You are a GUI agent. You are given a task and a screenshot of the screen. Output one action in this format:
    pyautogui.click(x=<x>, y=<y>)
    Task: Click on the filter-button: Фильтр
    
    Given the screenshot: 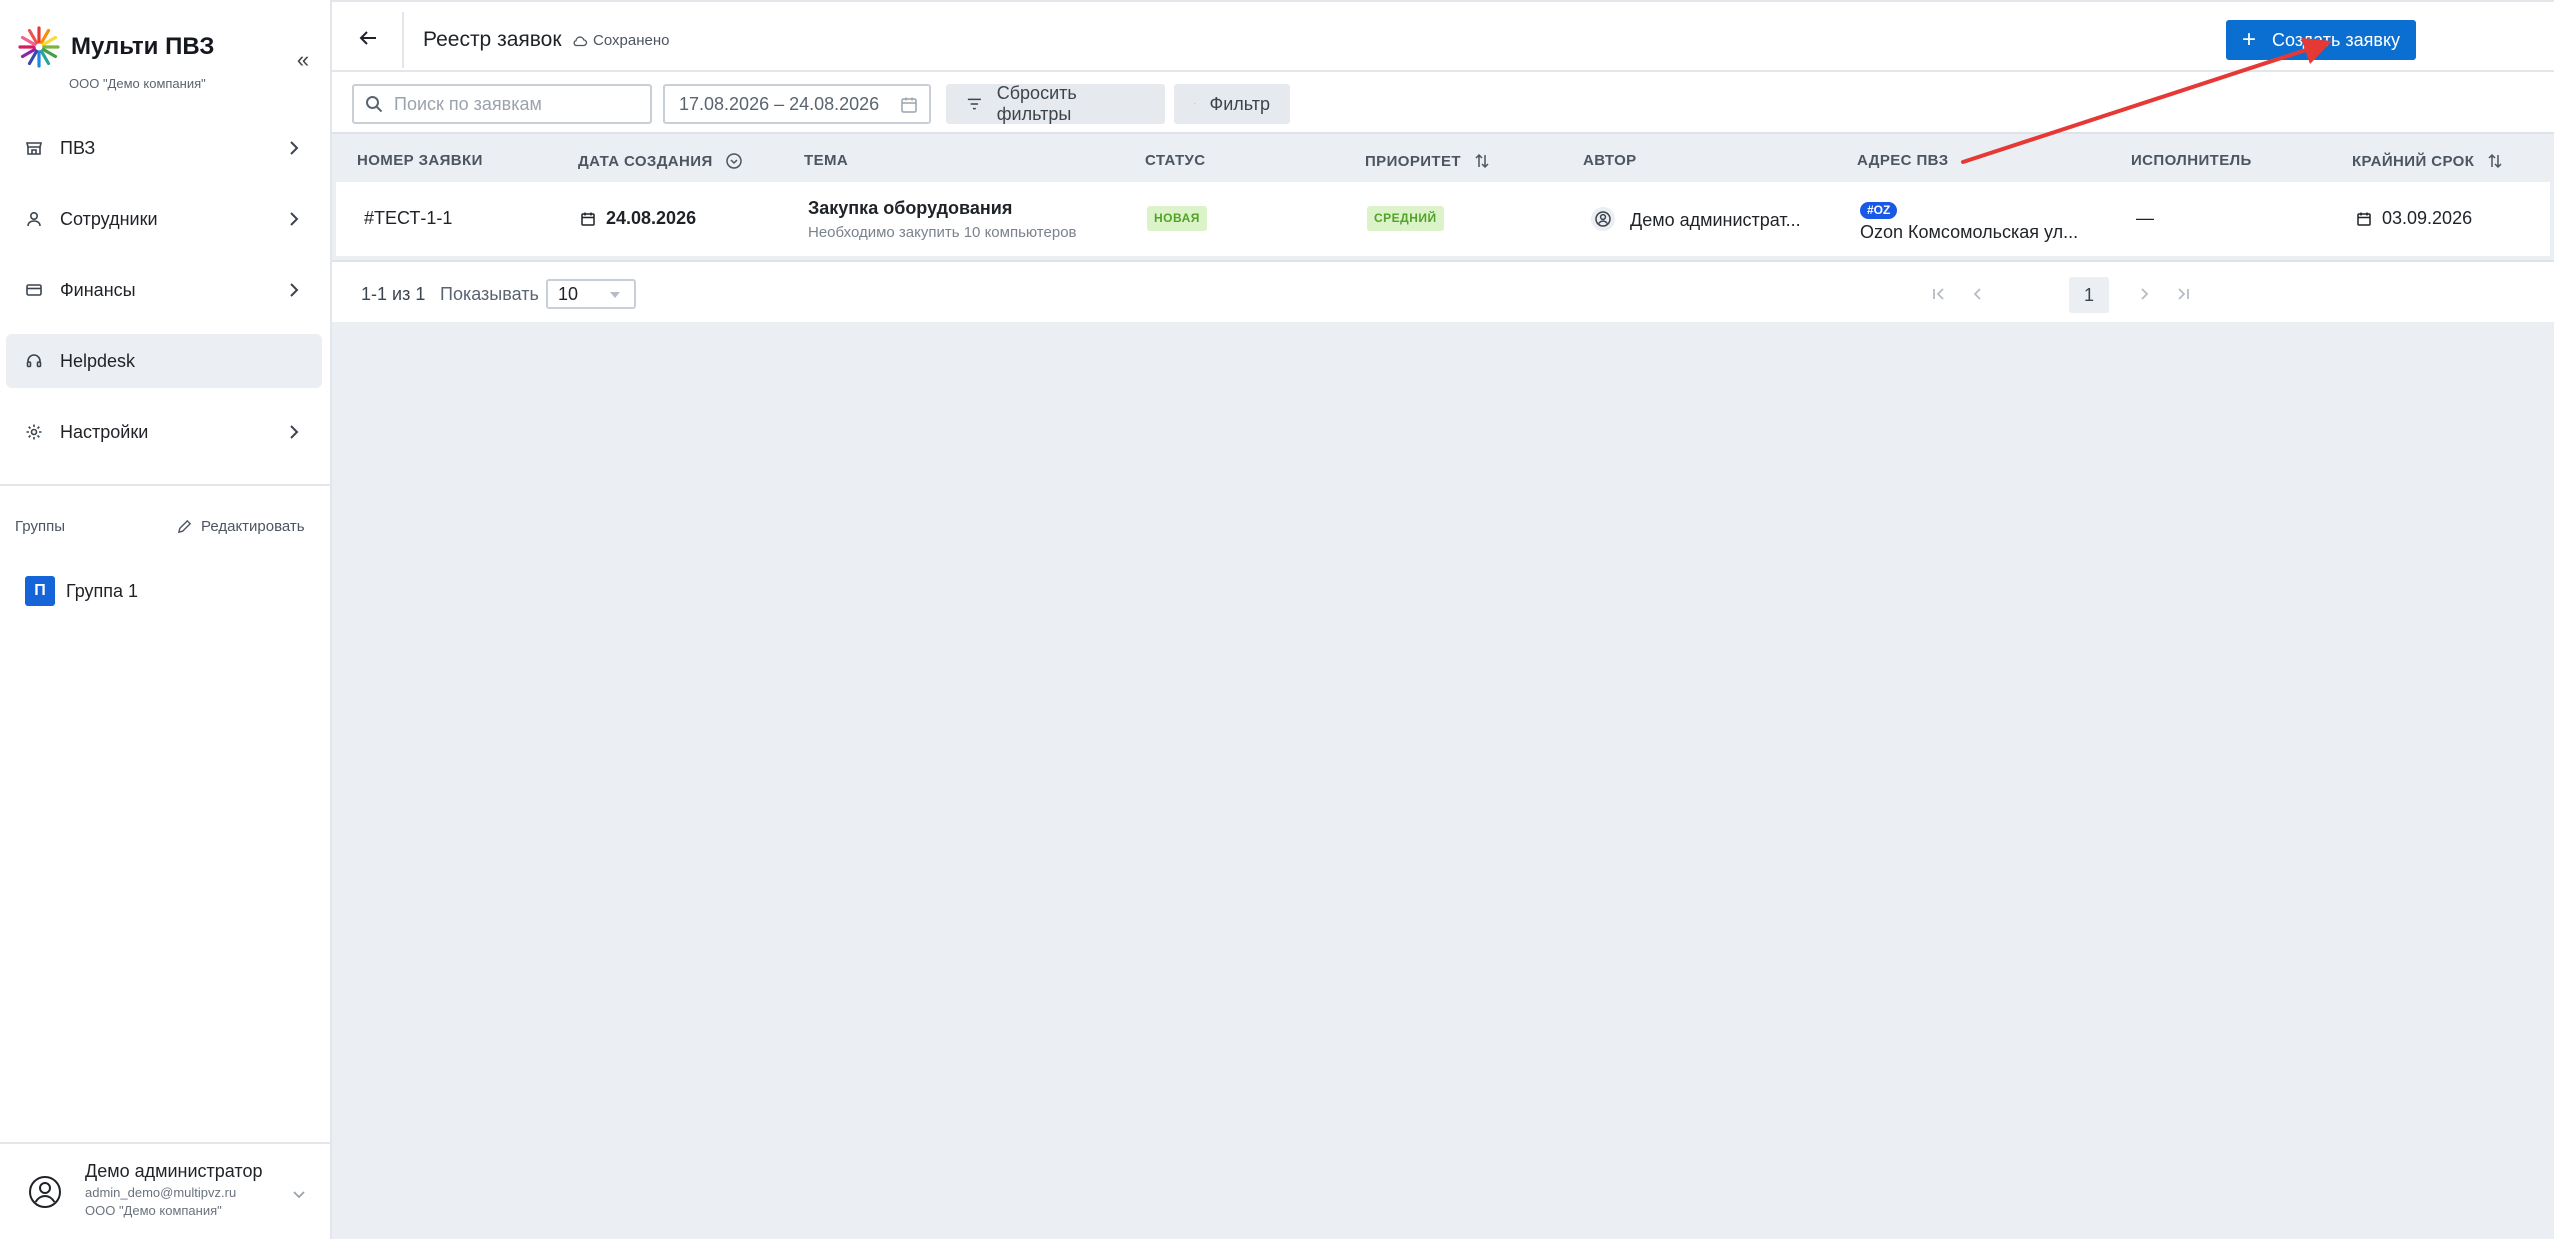 What is the action you would take?
    pyautogui.click(x=1232, y=104)
    